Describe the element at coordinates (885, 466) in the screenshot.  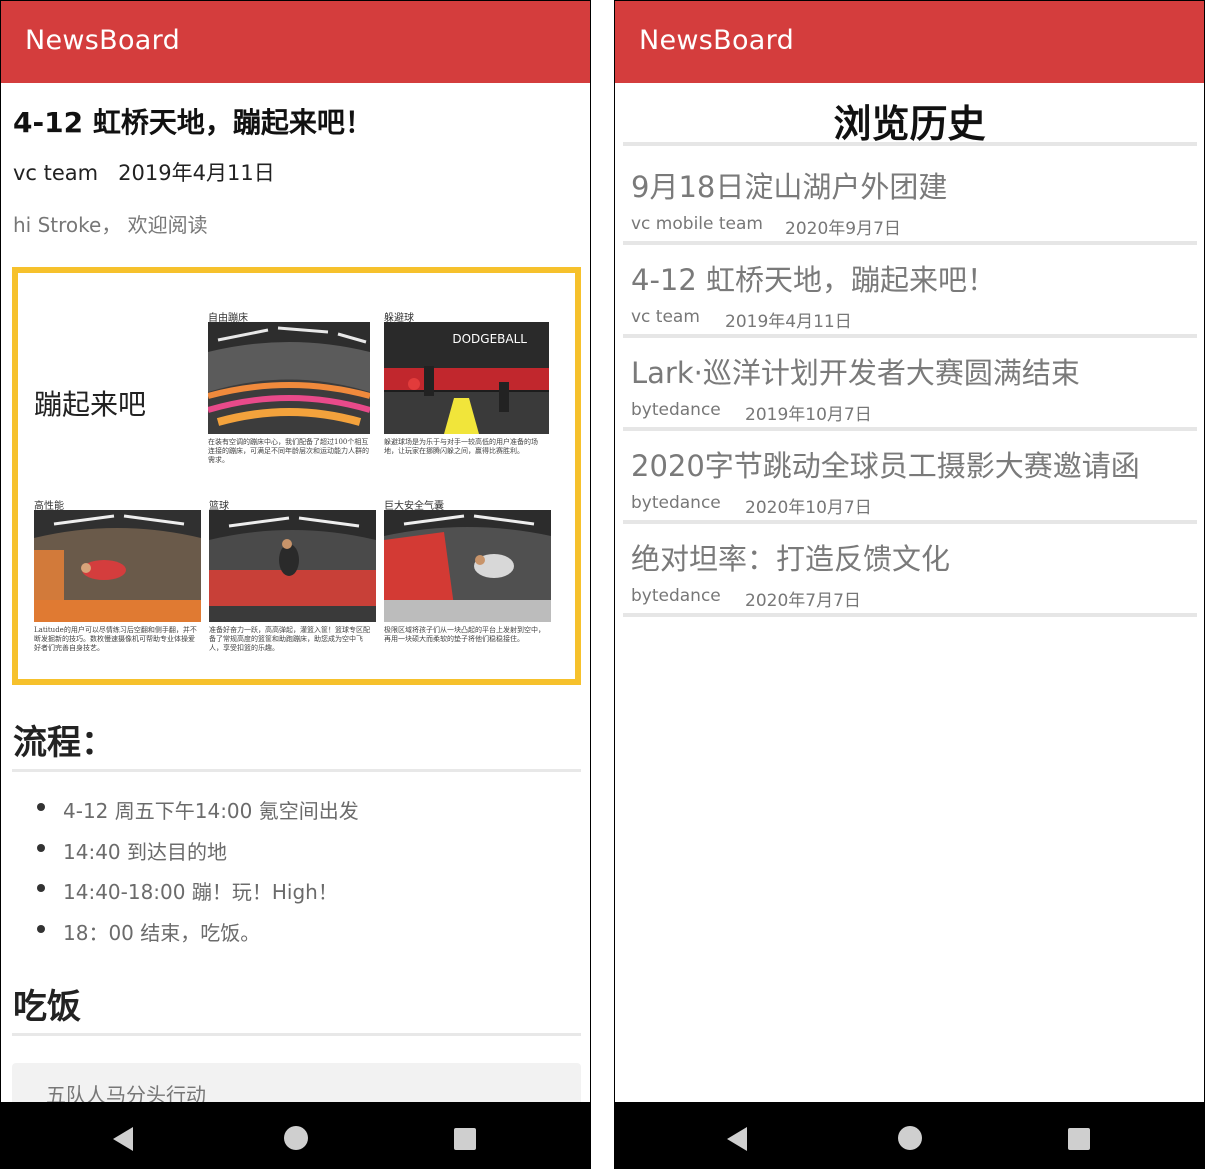
I see `history-item-title: 2020字节跳动全球员工摄影大赛邀请函` at that location.